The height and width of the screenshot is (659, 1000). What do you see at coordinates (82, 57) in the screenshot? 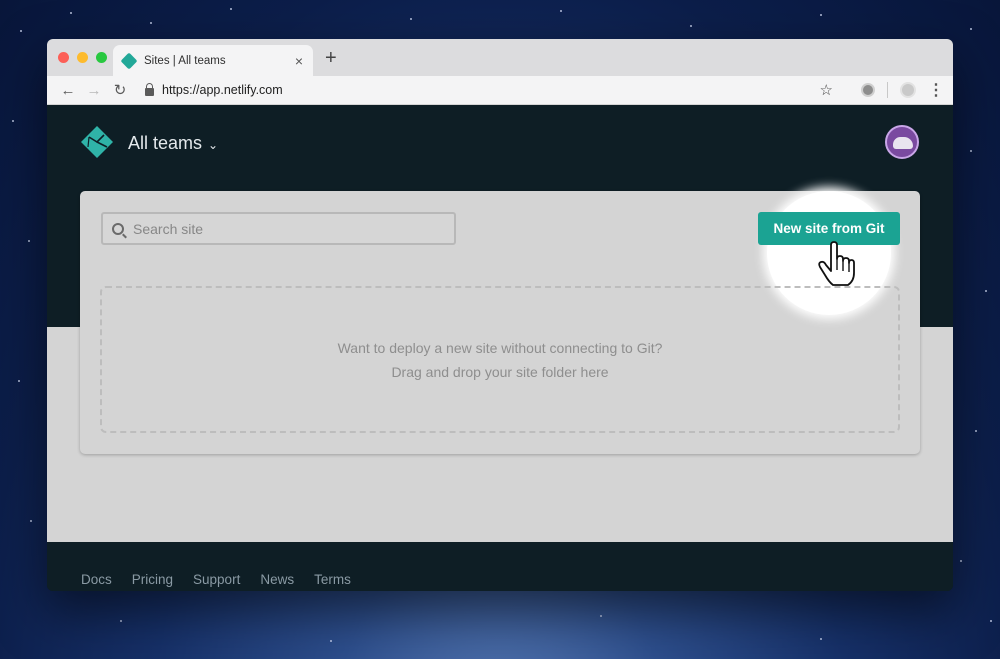
I see `minimize-window-button` at bounding box center [82, 57].